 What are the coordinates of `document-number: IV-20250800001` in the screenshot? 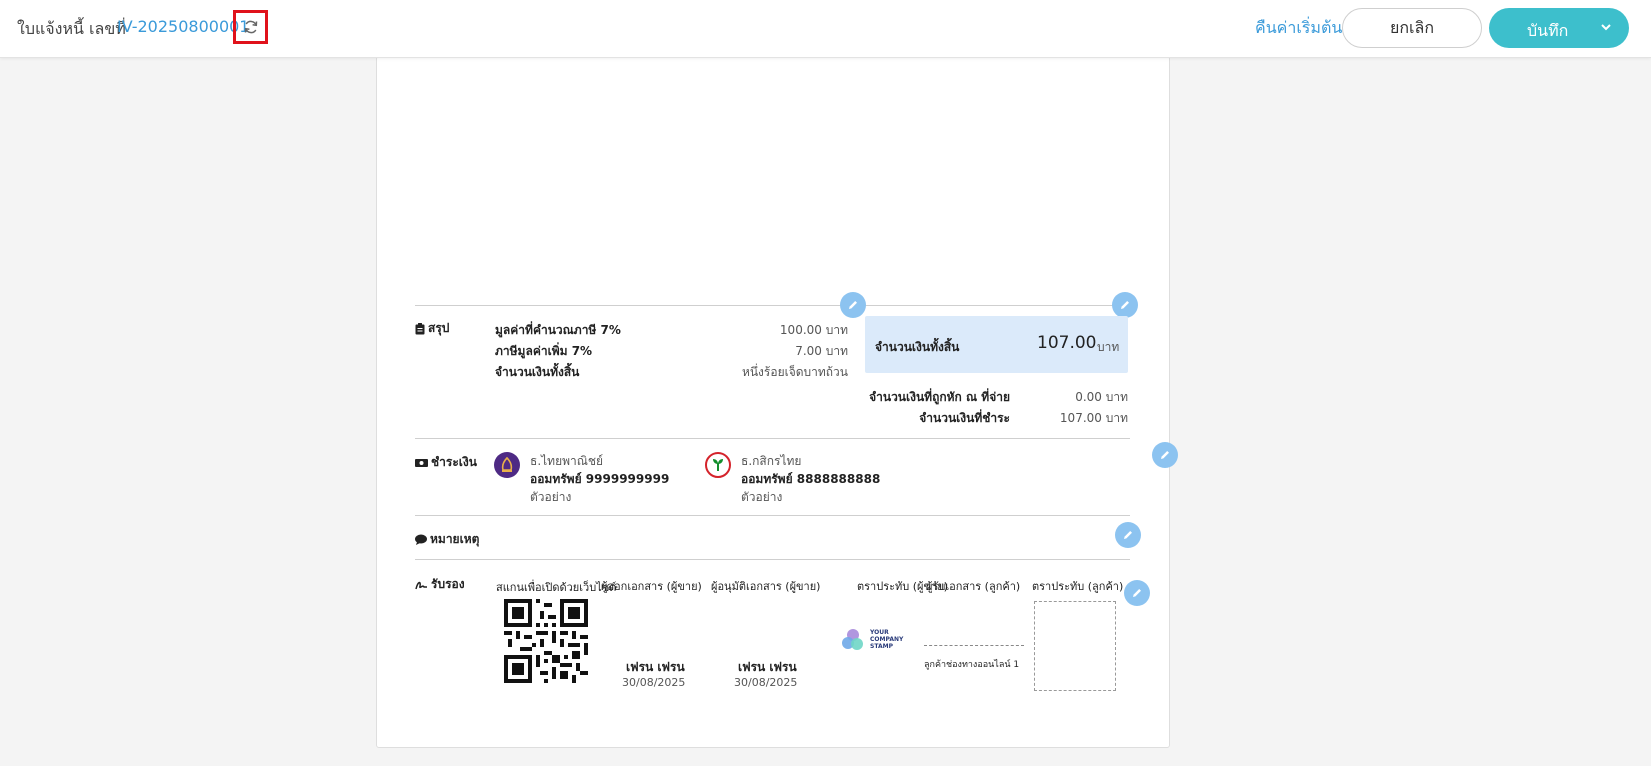 It's located at (183, 26).